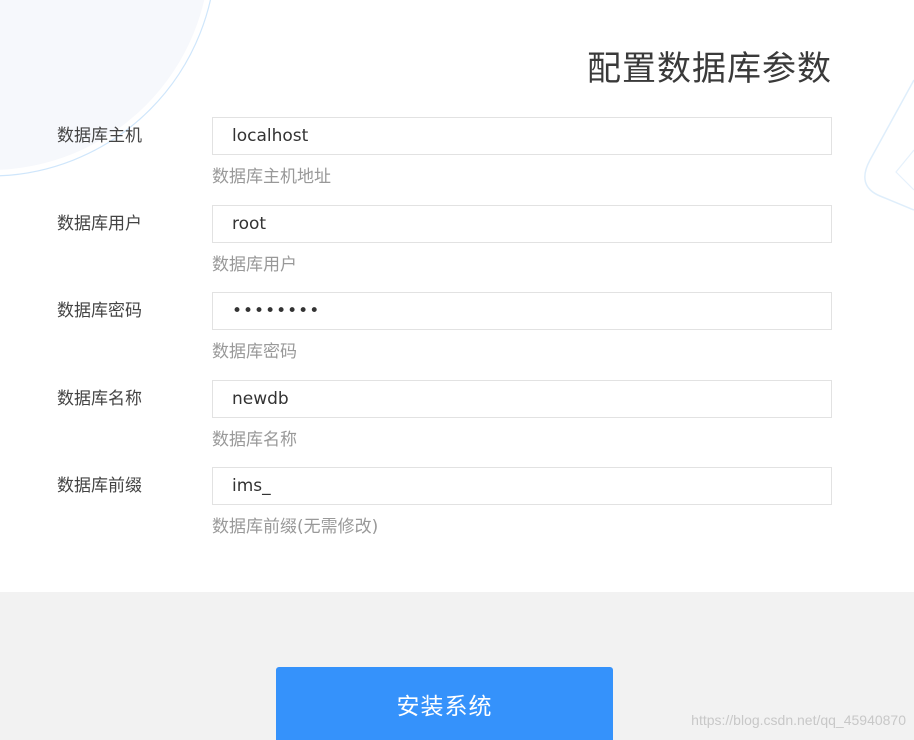 This screenshot has width=914, height=740. Describe the element at coordinates (522, 136) in the screenshot. I see `db-host-input` at that location.